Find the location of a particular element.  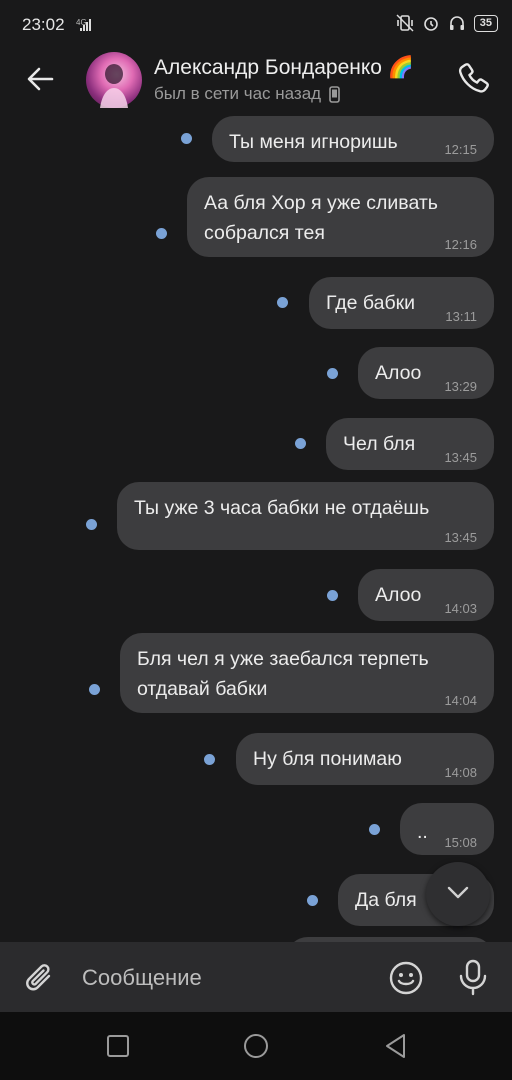

attach-icon is located at coordinates (40, 978).